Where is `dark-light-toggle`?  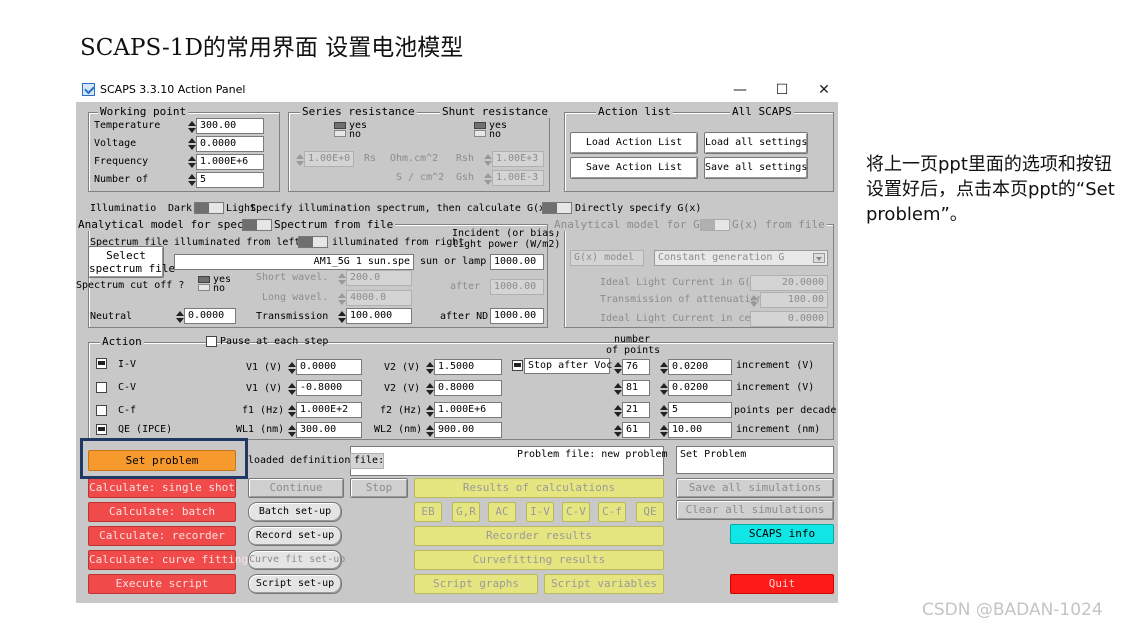 dark-light-toggle is located at coordinates (209, 208).